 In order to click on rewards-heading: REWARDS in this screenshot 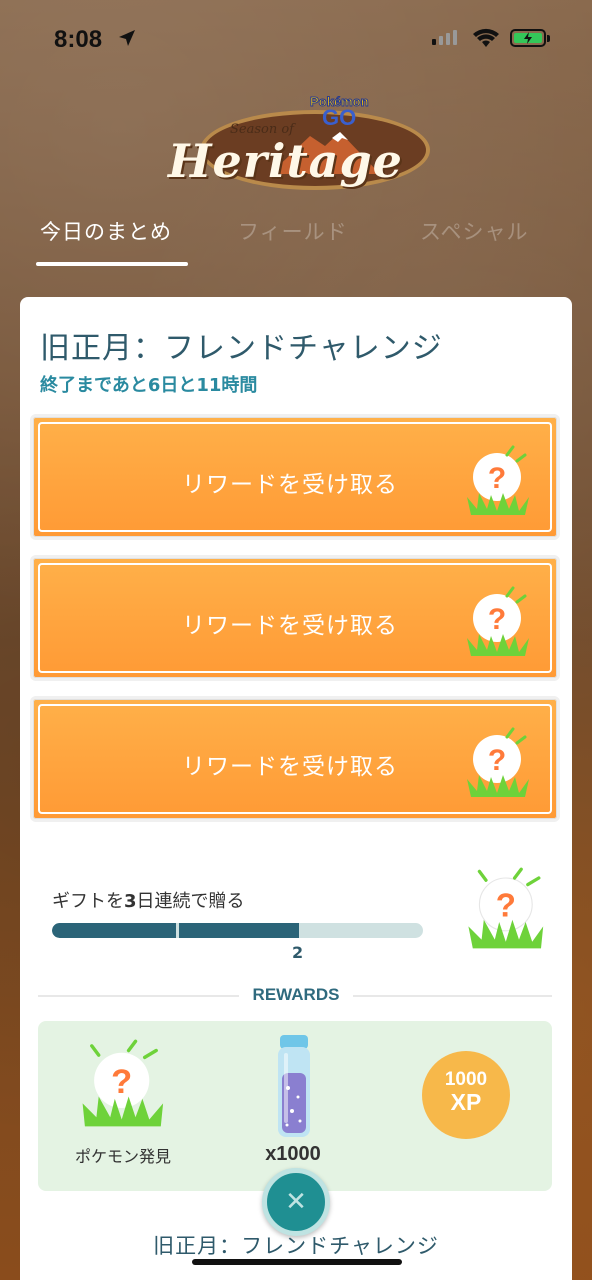, I will do `click(296, 995)`.